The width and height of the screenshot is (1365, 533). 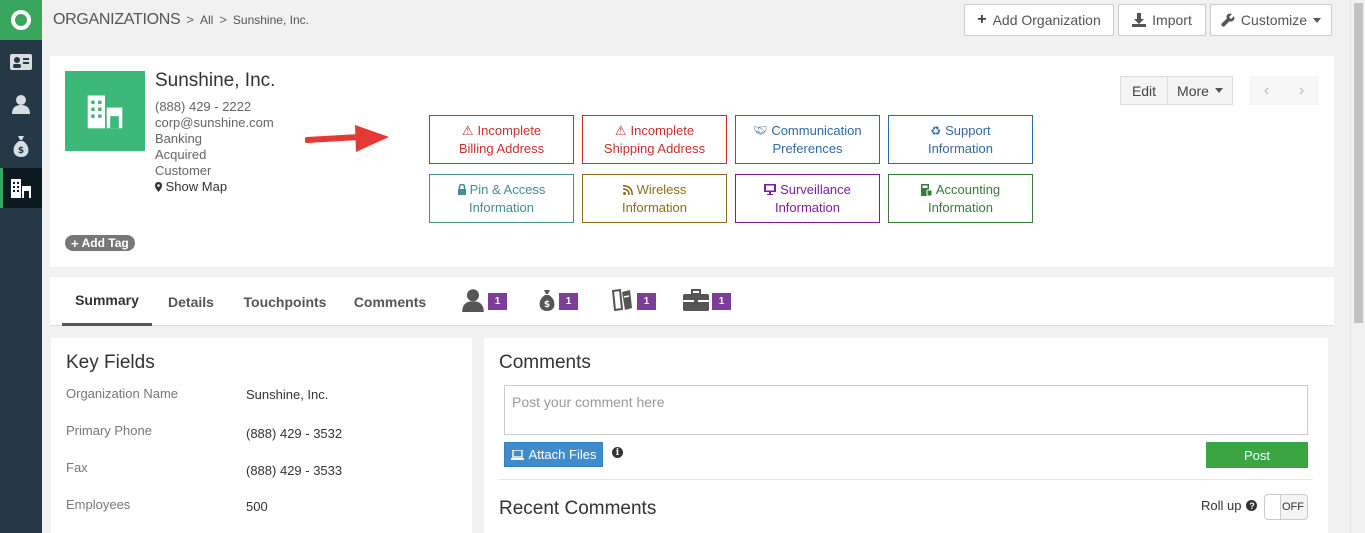 What do you see at coordinates (105, 243) in the screenshot?
I see `add-tag-label: Add Tag` at bounding box center [105, 243].